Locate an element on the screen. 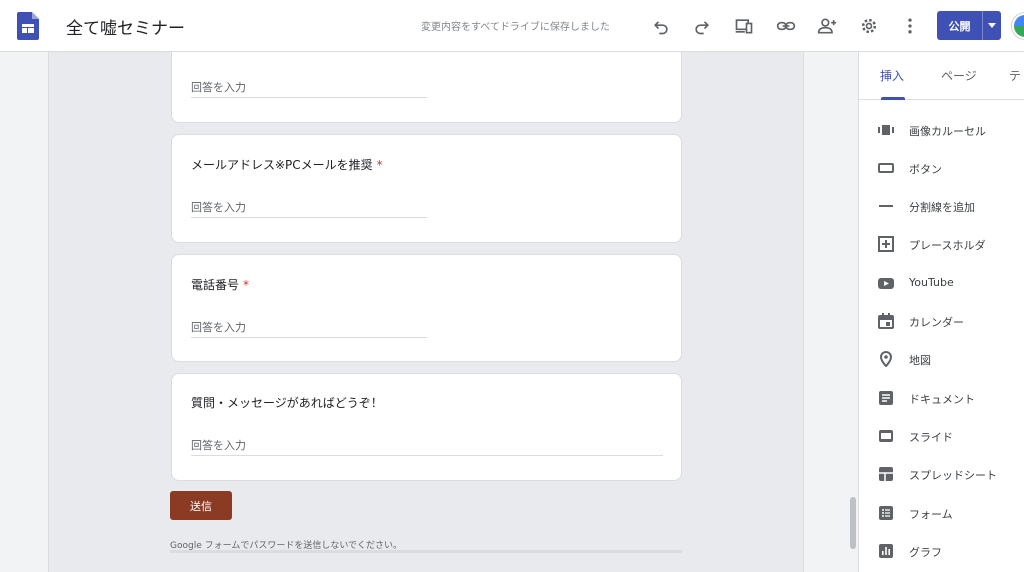 The image size is (1024, 572). sidebar-item-calendar: カレンダー is located at coordinates (941, 321).